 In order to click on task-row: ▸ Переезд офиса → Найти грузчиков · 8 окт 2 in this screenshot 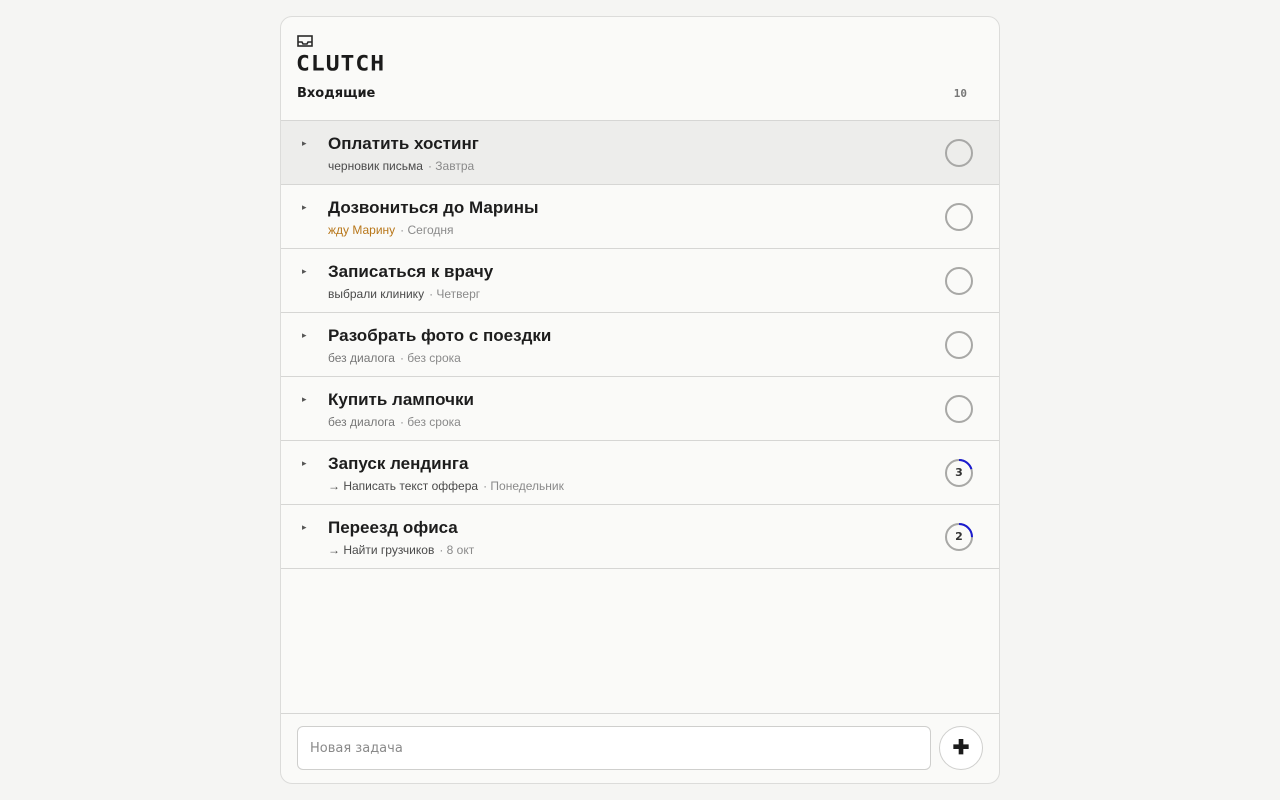, I will do `click(640, 537)`.